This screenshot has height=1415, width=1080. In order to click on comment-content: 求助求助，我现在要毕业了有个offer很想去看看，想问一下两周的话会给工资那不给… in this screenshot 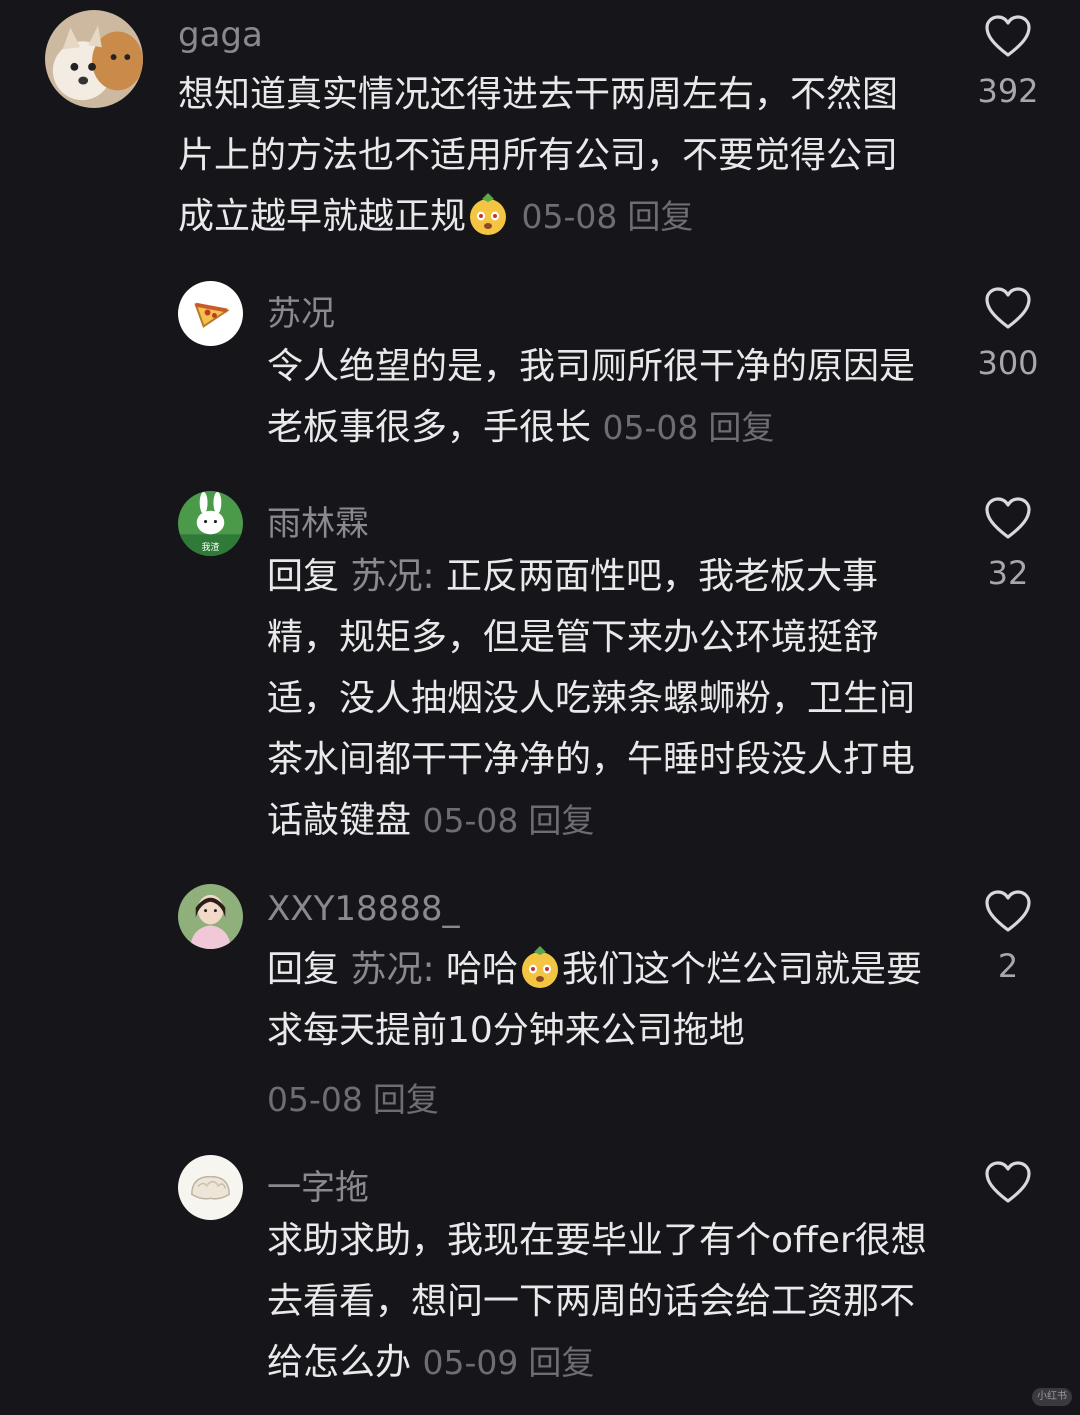, I will do `click(597, 1301)`.